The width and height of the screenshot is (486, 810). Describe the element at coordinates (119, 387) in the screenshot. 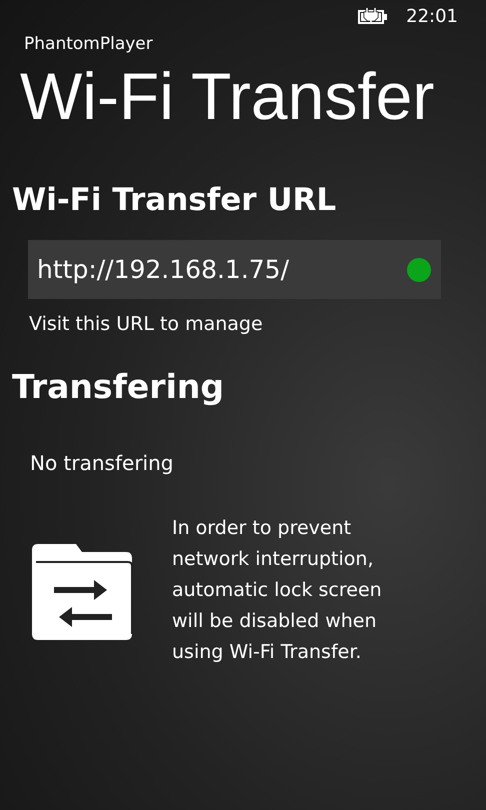

I see `section-heading: Transfering` at that location.